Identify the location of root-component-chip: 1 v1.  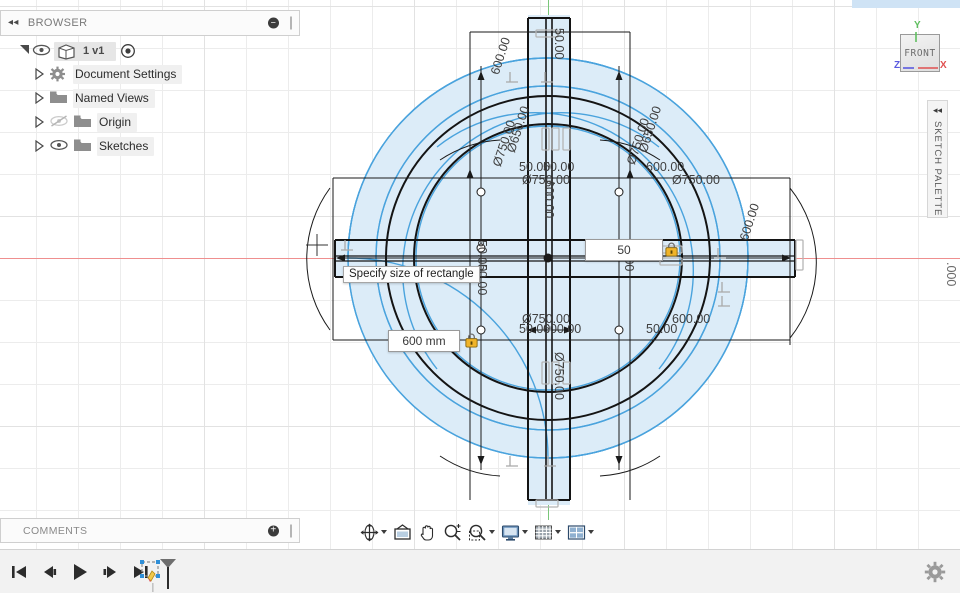
(85, 51).